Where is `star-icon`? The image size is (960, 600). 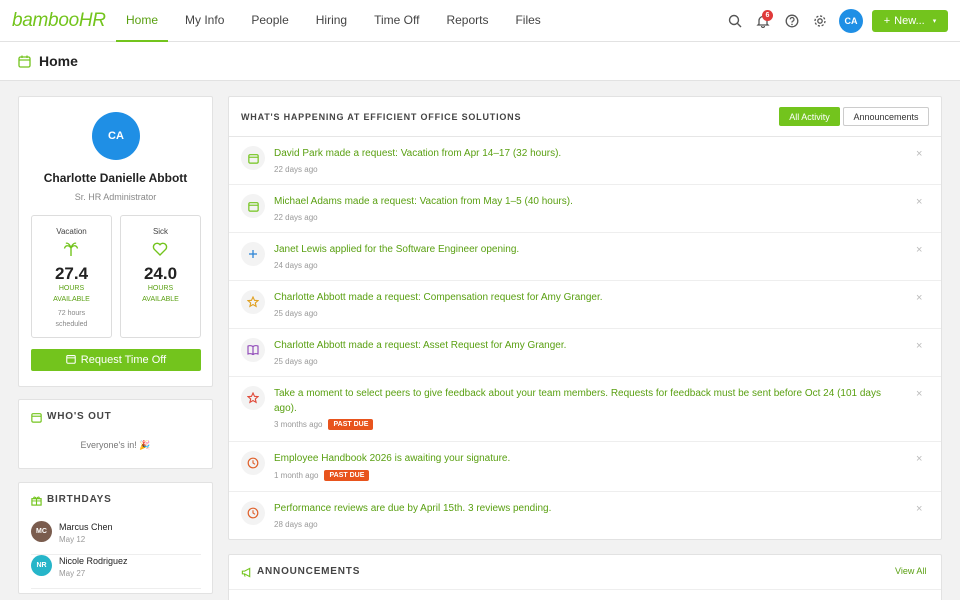 star-icon is located at coordinates (253, 302).